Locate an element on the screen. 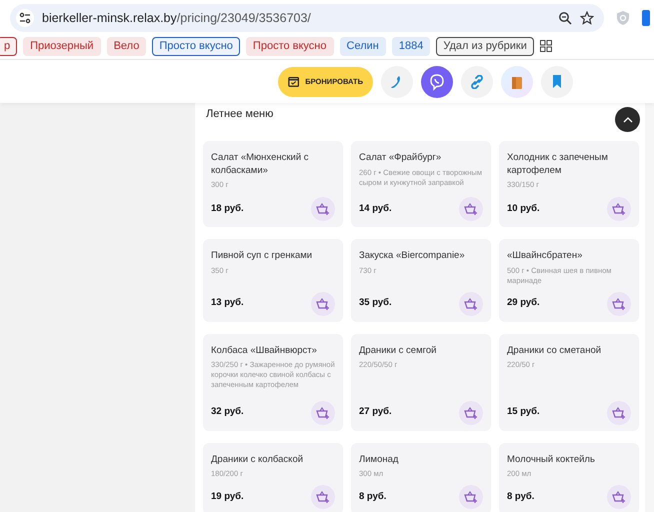  chevron-up-icon is located at coordinates (627, 119).